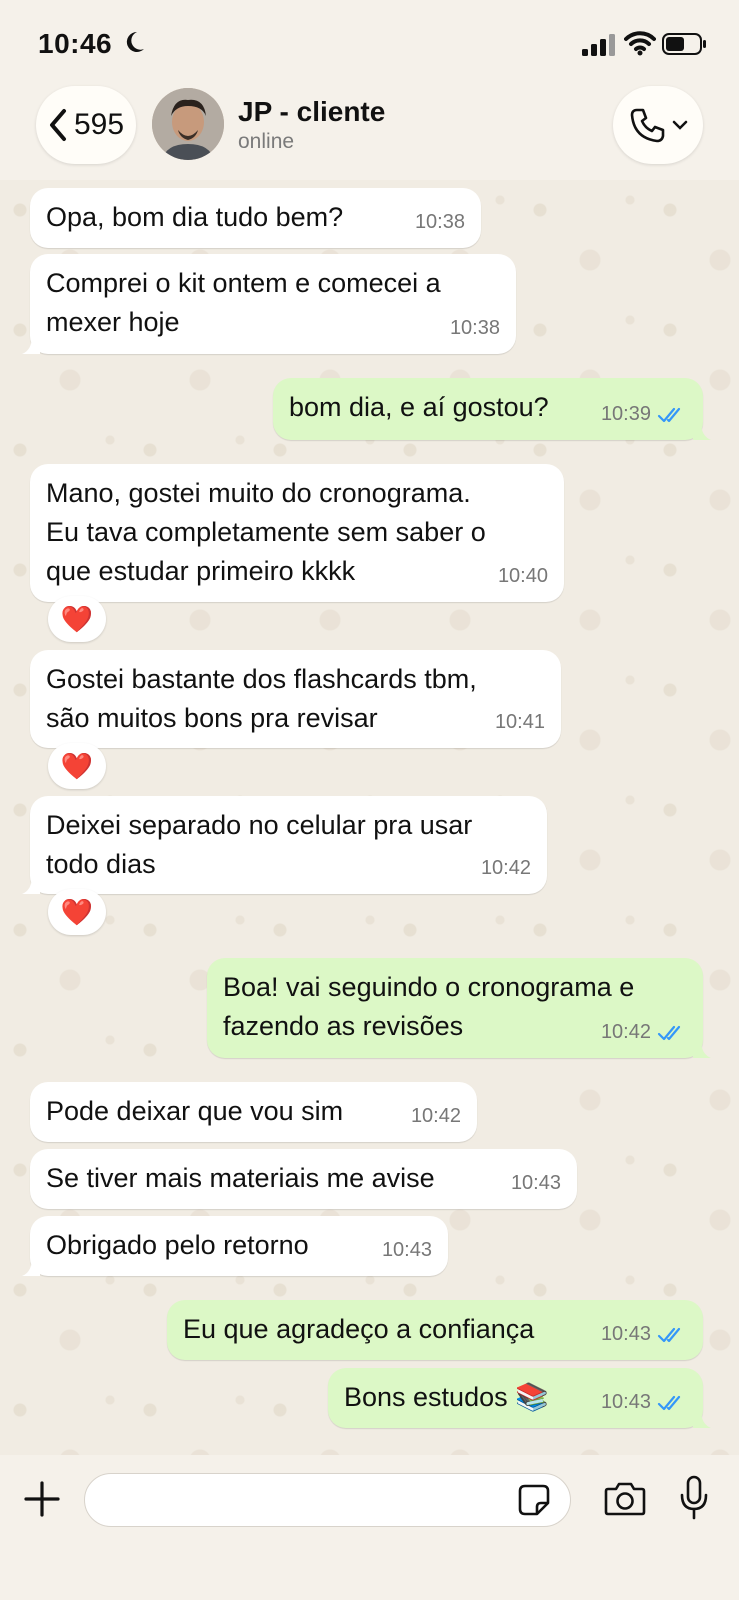  Describe the element at coordinates (311, 112) in the screenshot. I see `contact-name: JP - cliente` at that location.